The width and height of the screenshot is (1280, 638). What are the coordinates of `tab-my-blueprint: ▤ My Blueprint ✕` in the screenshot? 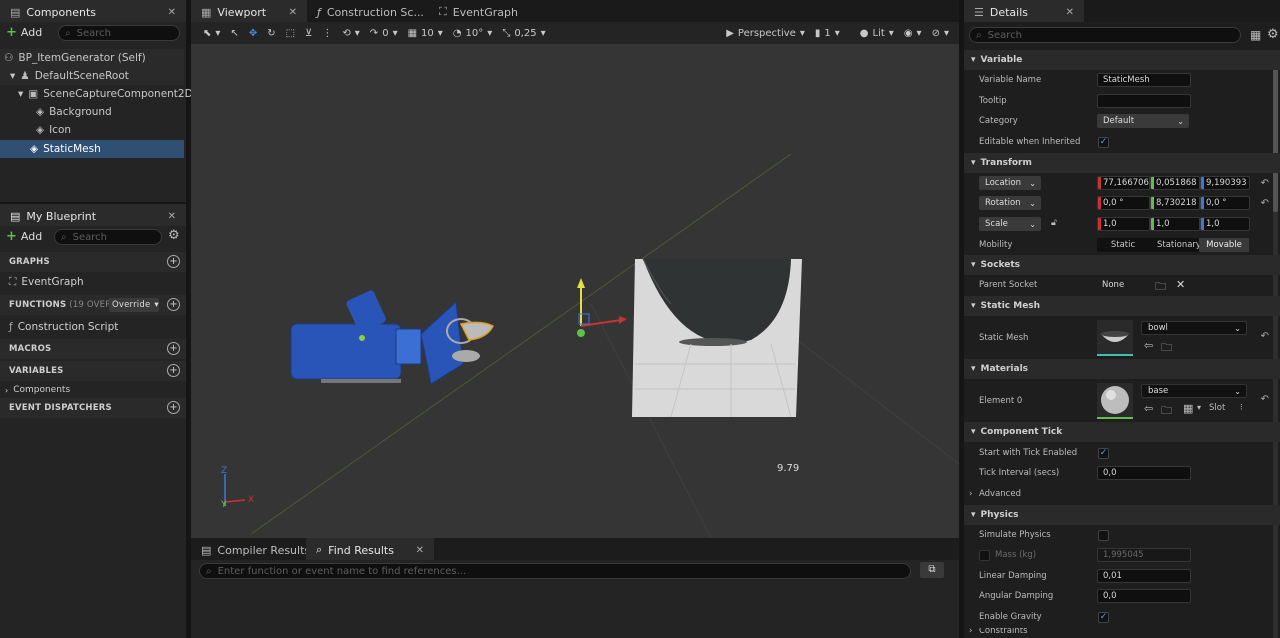 It's located at (93, 215).